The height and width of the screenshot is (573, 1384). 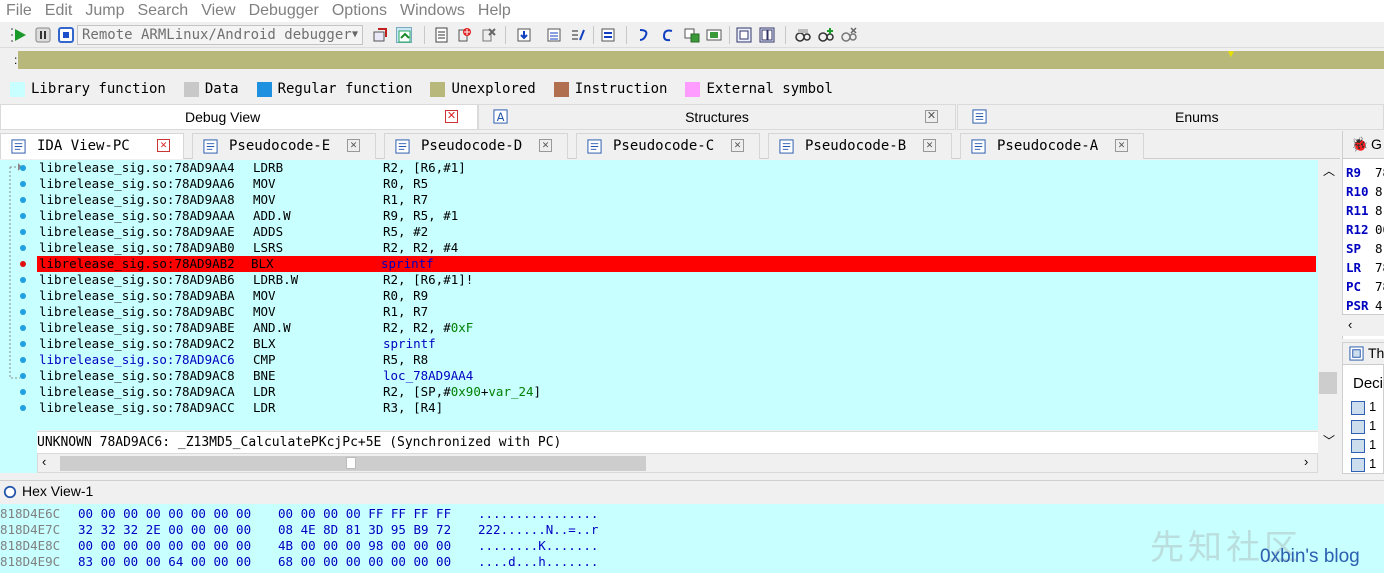 What do you see at coordinates (43, 35) in the screenshot?
I see `pause-icon` at bounding box center [43, 35].